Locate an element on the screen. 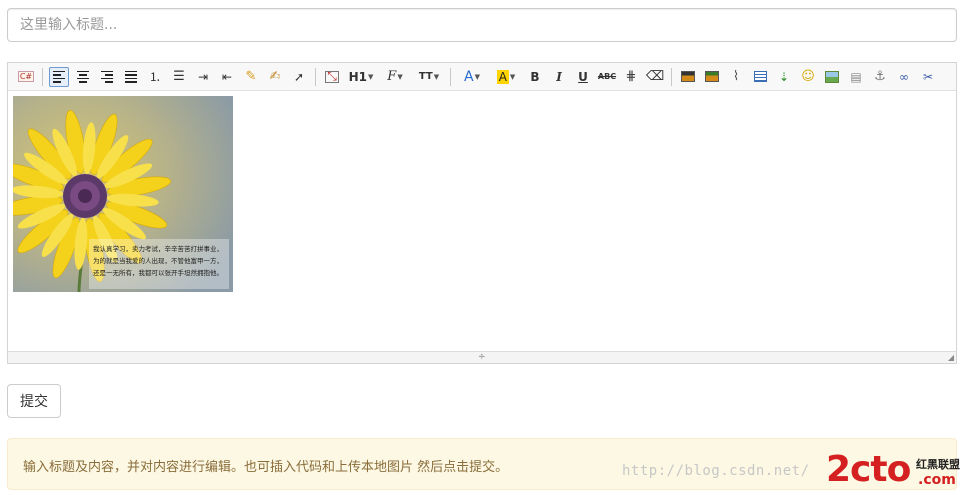  bold-button: B is located at coordinates (535, 77).